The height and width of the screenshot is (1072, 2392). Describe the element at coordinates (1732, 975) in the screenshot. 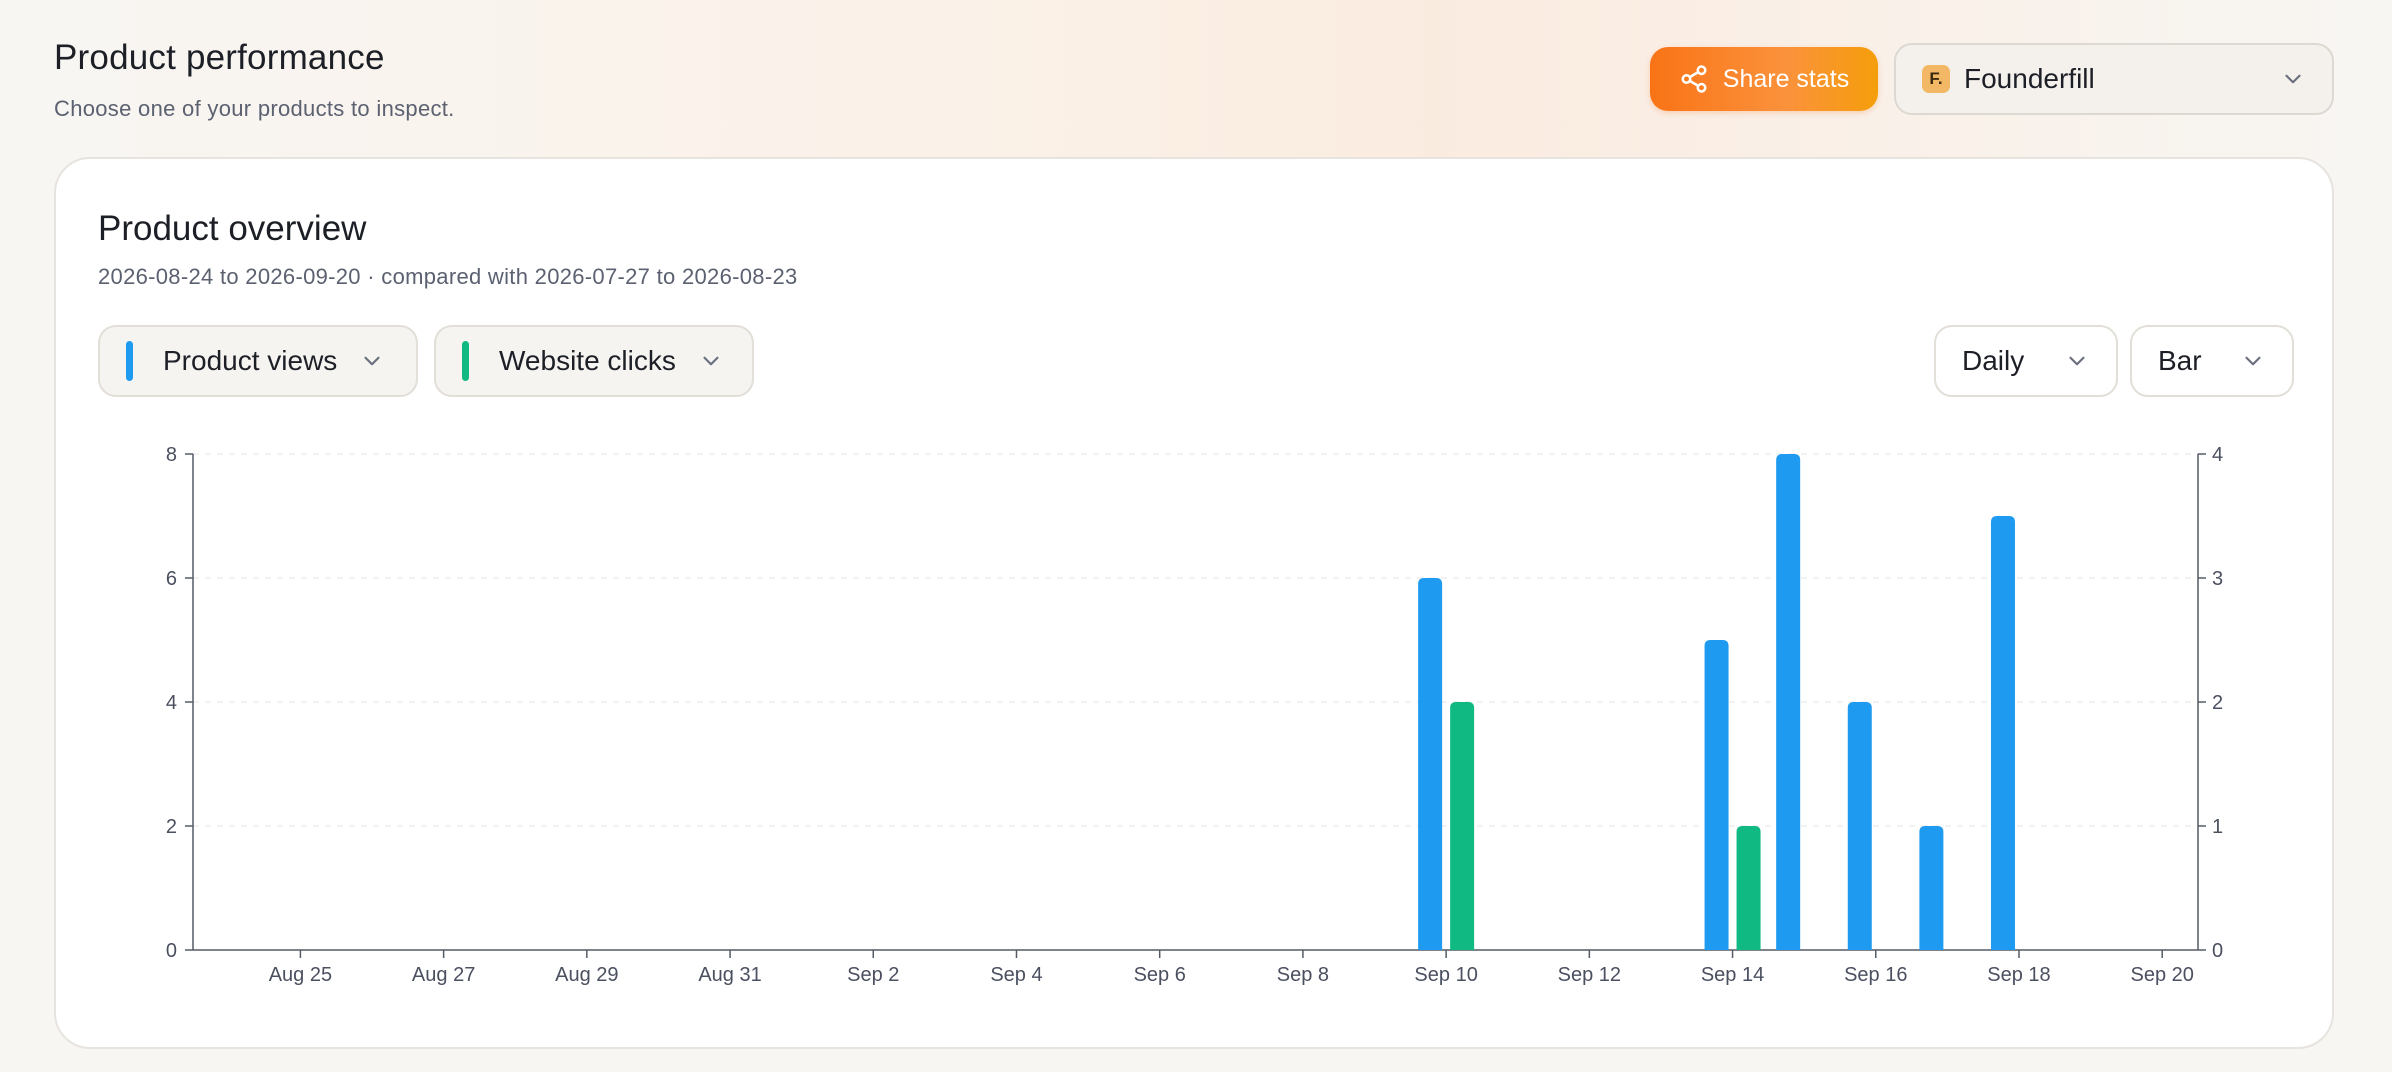

I see `x-tick-label: Sep 14` at that location.